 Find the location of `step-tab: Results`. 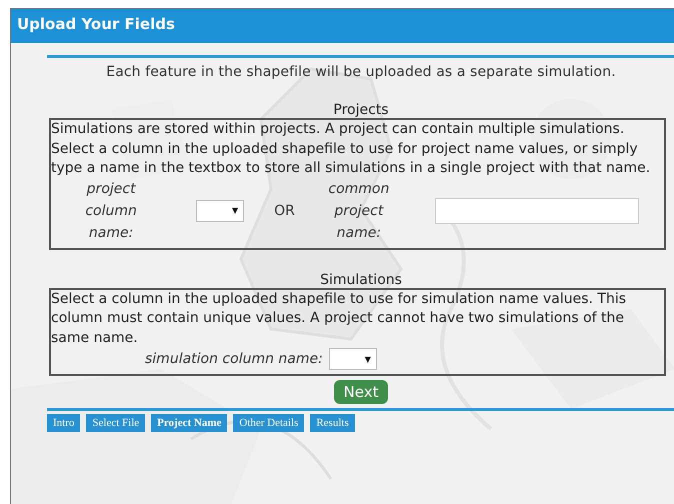

step-tab: Results is located at coordinates (332, 423).